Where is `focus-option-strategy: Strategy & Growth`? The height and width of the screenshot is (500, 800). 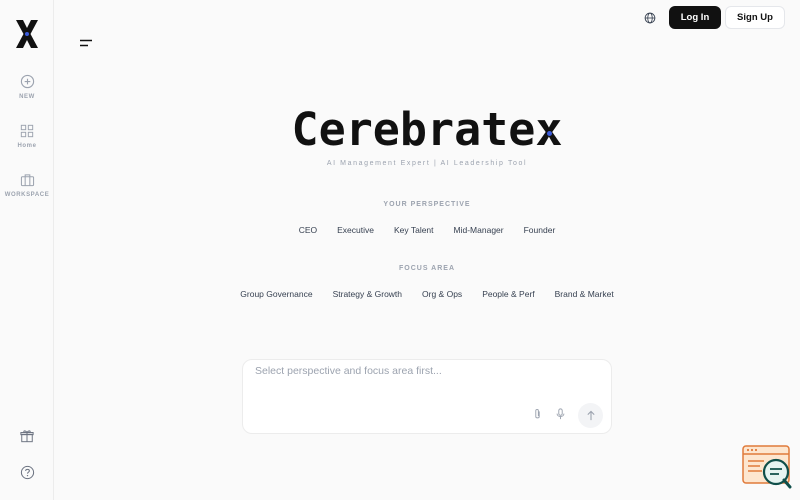
focus-option-strategy: Strategy & Growth is located at coordinates (367, 294).